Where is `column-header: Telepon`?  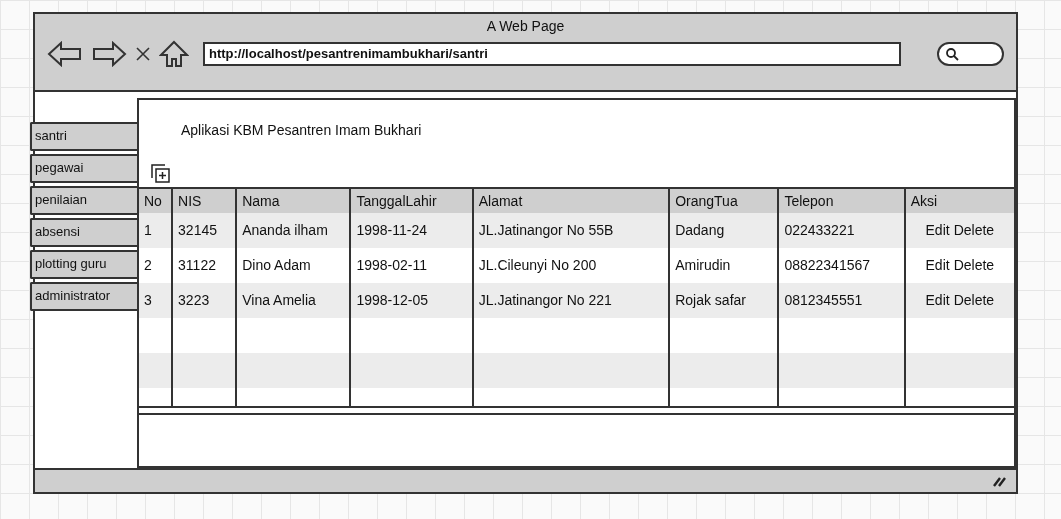 column-header: Telepon is located at coordinates (841, 200).